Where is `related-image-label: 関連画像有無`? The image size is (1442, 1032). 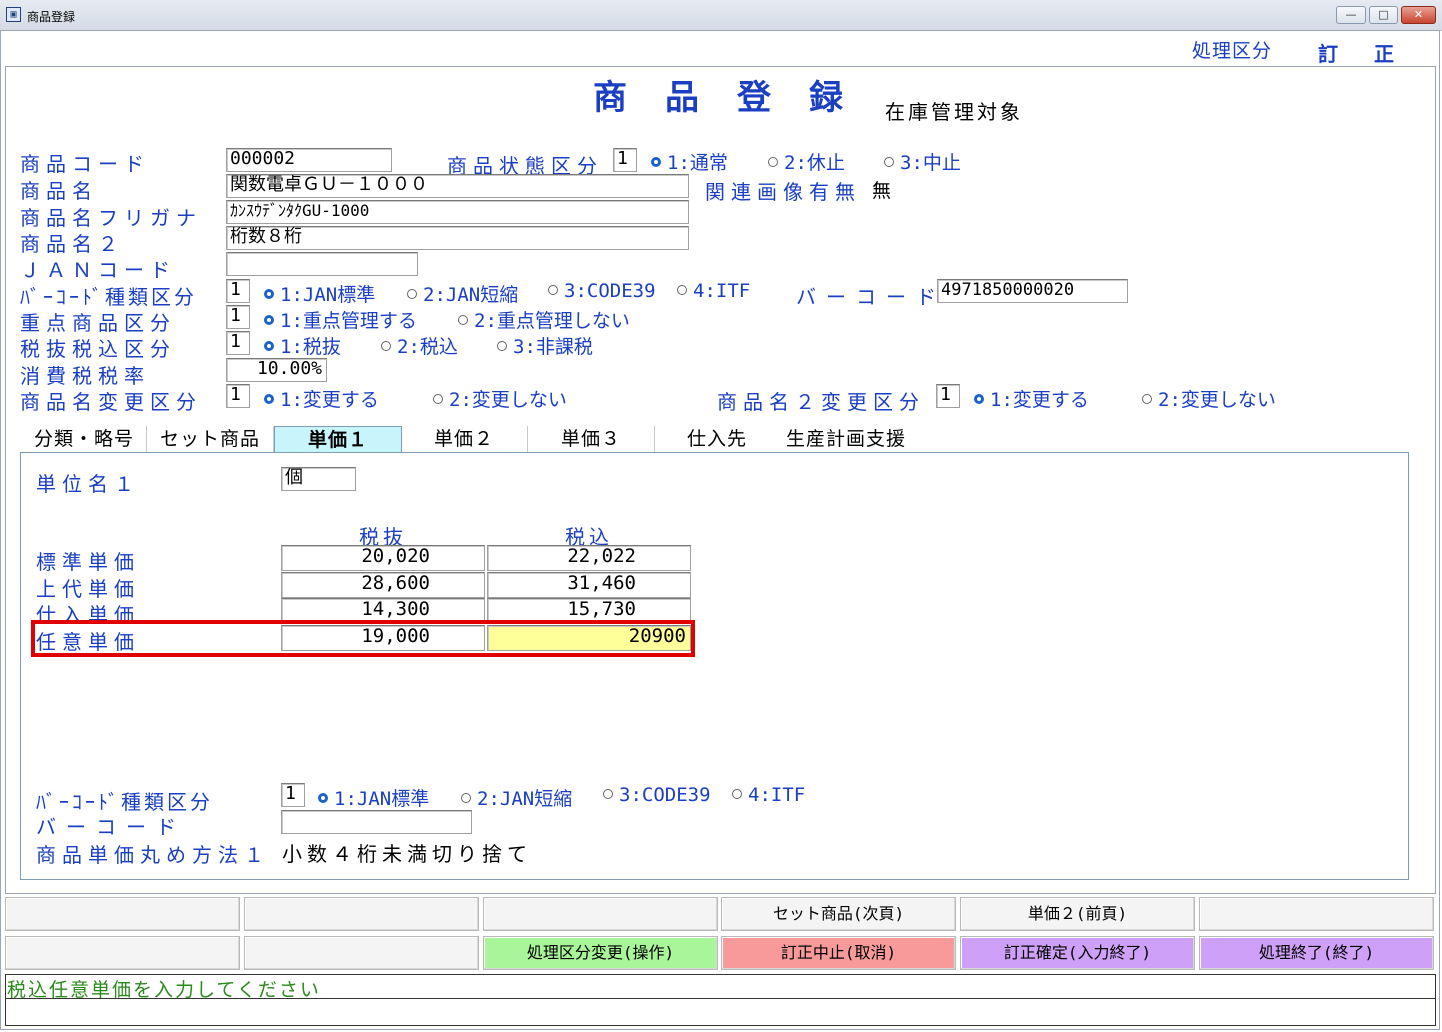
related-image-label: 関連画像有無 is located at coordinates (783, 192).